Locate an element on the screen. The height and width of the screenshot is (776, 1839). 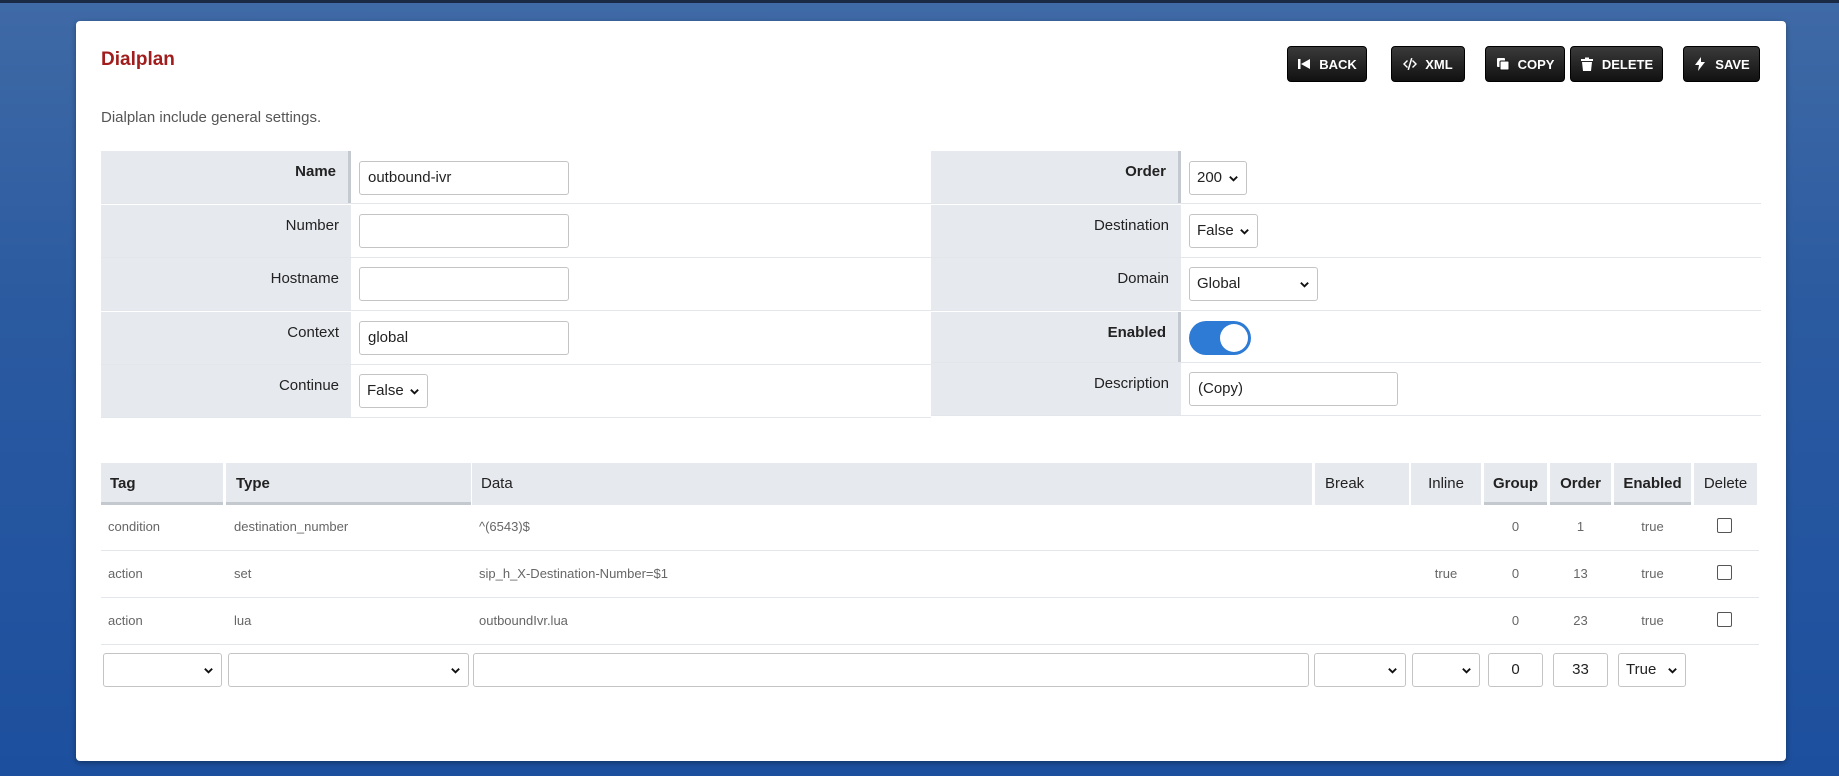
row3-delete-checkbox is located at coordinates (1724, 619).